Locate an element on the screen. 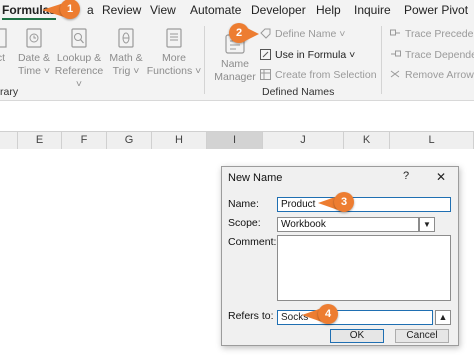 This screenshot has width=474, height=362. name-manager-label1: Name is located at coordinates (234, 64).